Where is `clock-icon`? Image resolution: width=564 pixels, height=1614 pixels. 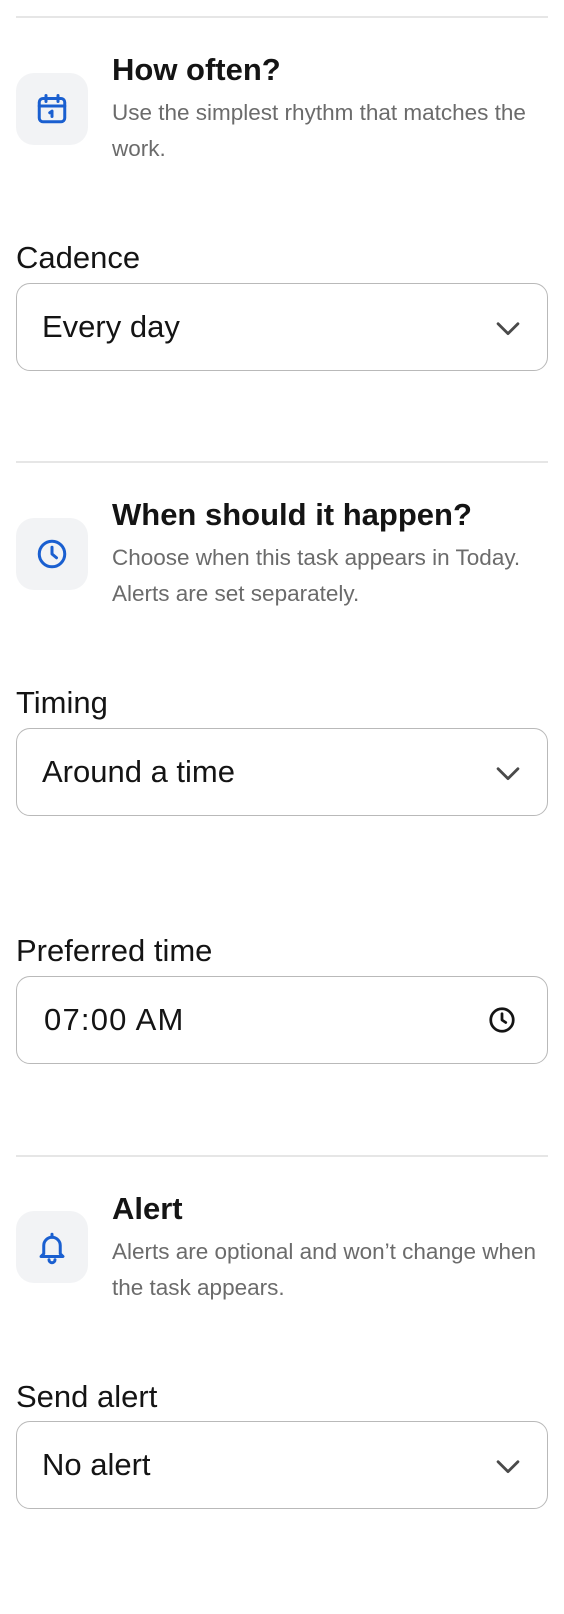
clock-icon is located at coordinates (52, 554).